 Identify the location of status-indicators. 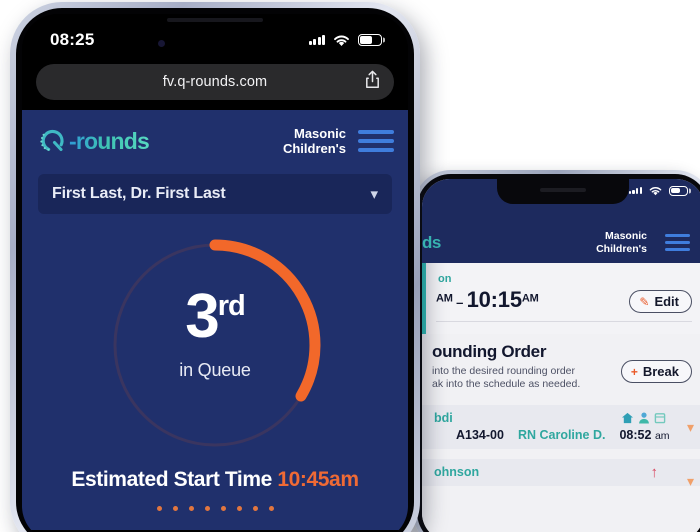
(345, 40).